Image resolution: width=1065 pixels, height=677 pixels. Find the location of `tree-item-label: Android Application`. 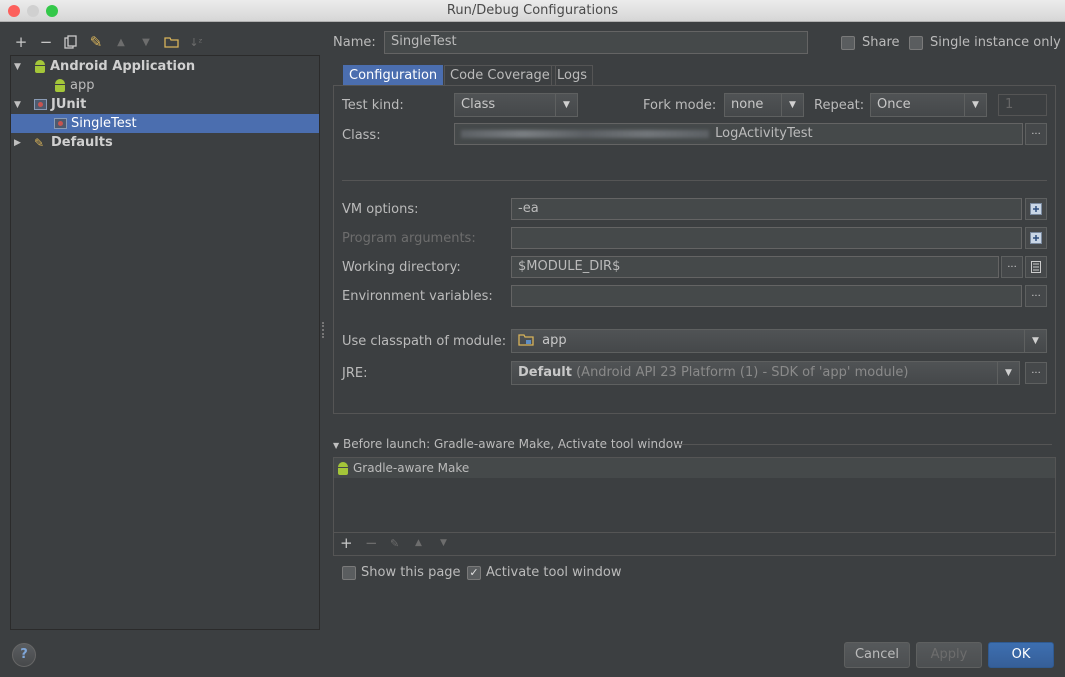

tree-item-label: Android Application is located at coordinates (123, 66).